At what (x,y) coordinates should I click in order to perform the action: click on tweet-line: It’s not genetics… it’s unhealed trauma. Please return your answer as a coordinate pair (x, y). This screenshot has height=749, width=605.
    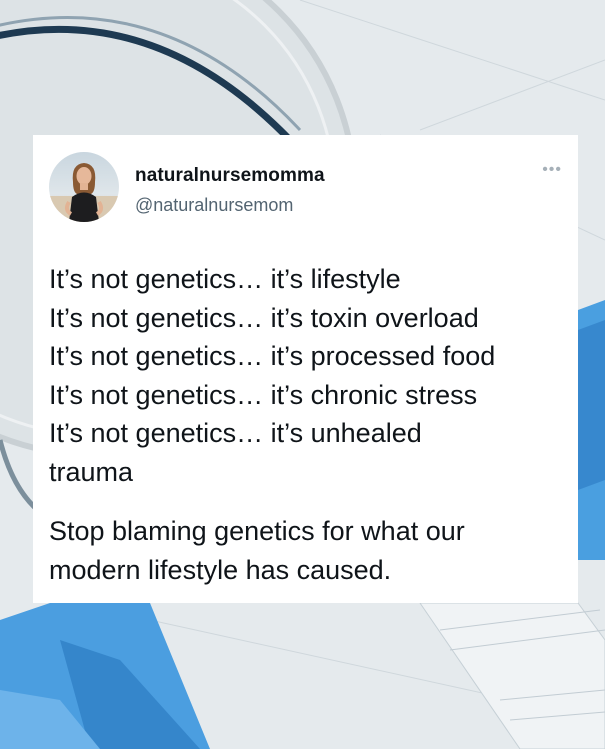
    Looking at the image, I should click on (235, 452).